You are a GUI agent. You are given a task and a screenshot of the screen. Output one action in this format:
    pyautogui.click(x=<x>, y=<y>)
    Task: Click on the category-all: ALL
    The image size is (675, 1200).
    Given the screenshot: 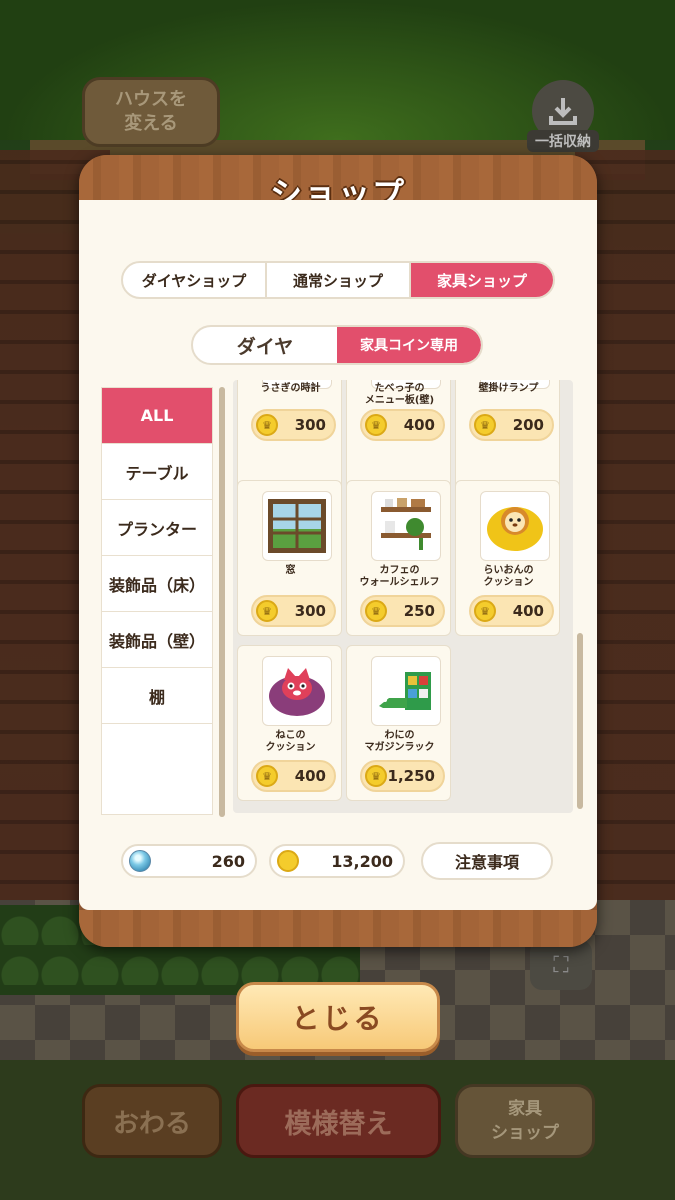 What is the action you would take?
    pyautogui.click(x=157, y=416)
    